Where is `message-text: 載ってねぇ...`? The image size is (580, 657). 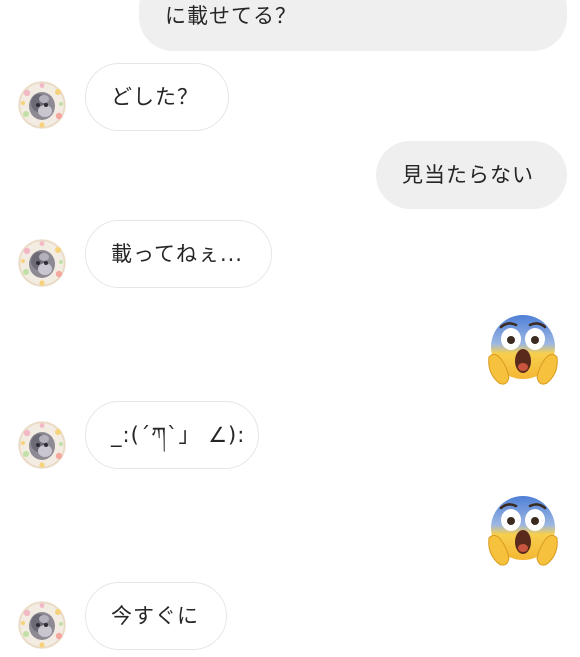
message-text: 載ってねぇ... is located at coordinates (177, 253).